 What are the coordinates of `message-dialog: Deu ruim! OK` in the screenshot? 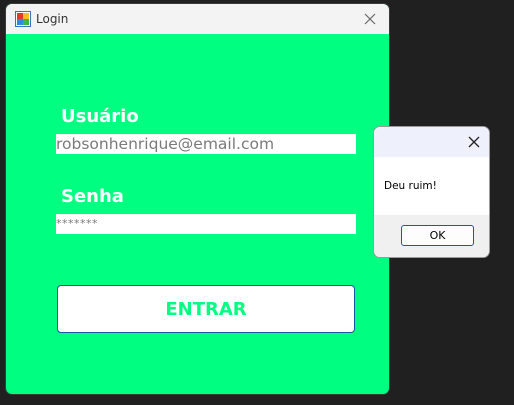 It's located at (431, 192).